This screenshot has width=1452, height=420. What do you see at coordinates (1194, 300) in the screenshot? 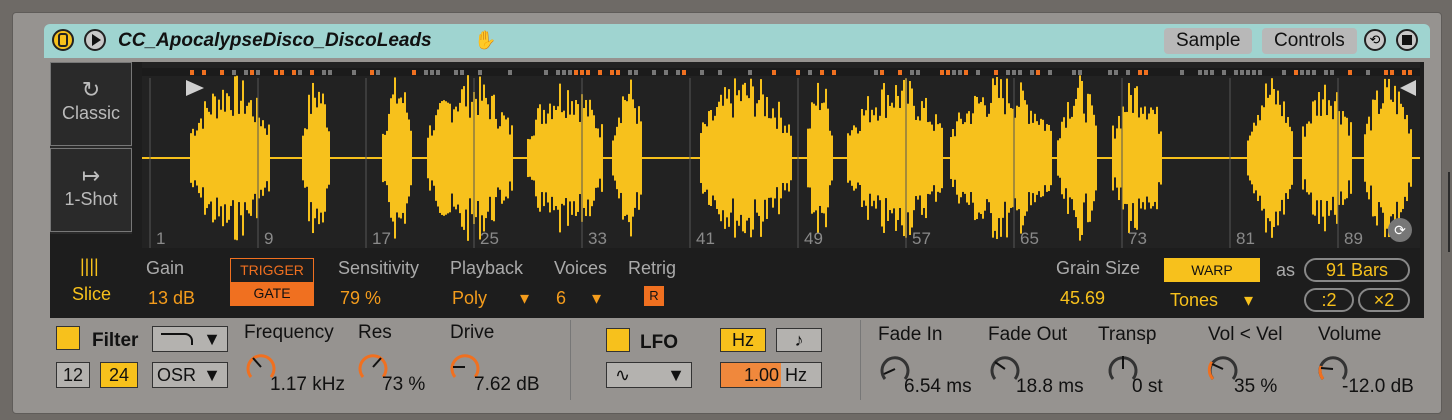
I see `warp-mode-value: Tones` at bounding box center [1194, 300].